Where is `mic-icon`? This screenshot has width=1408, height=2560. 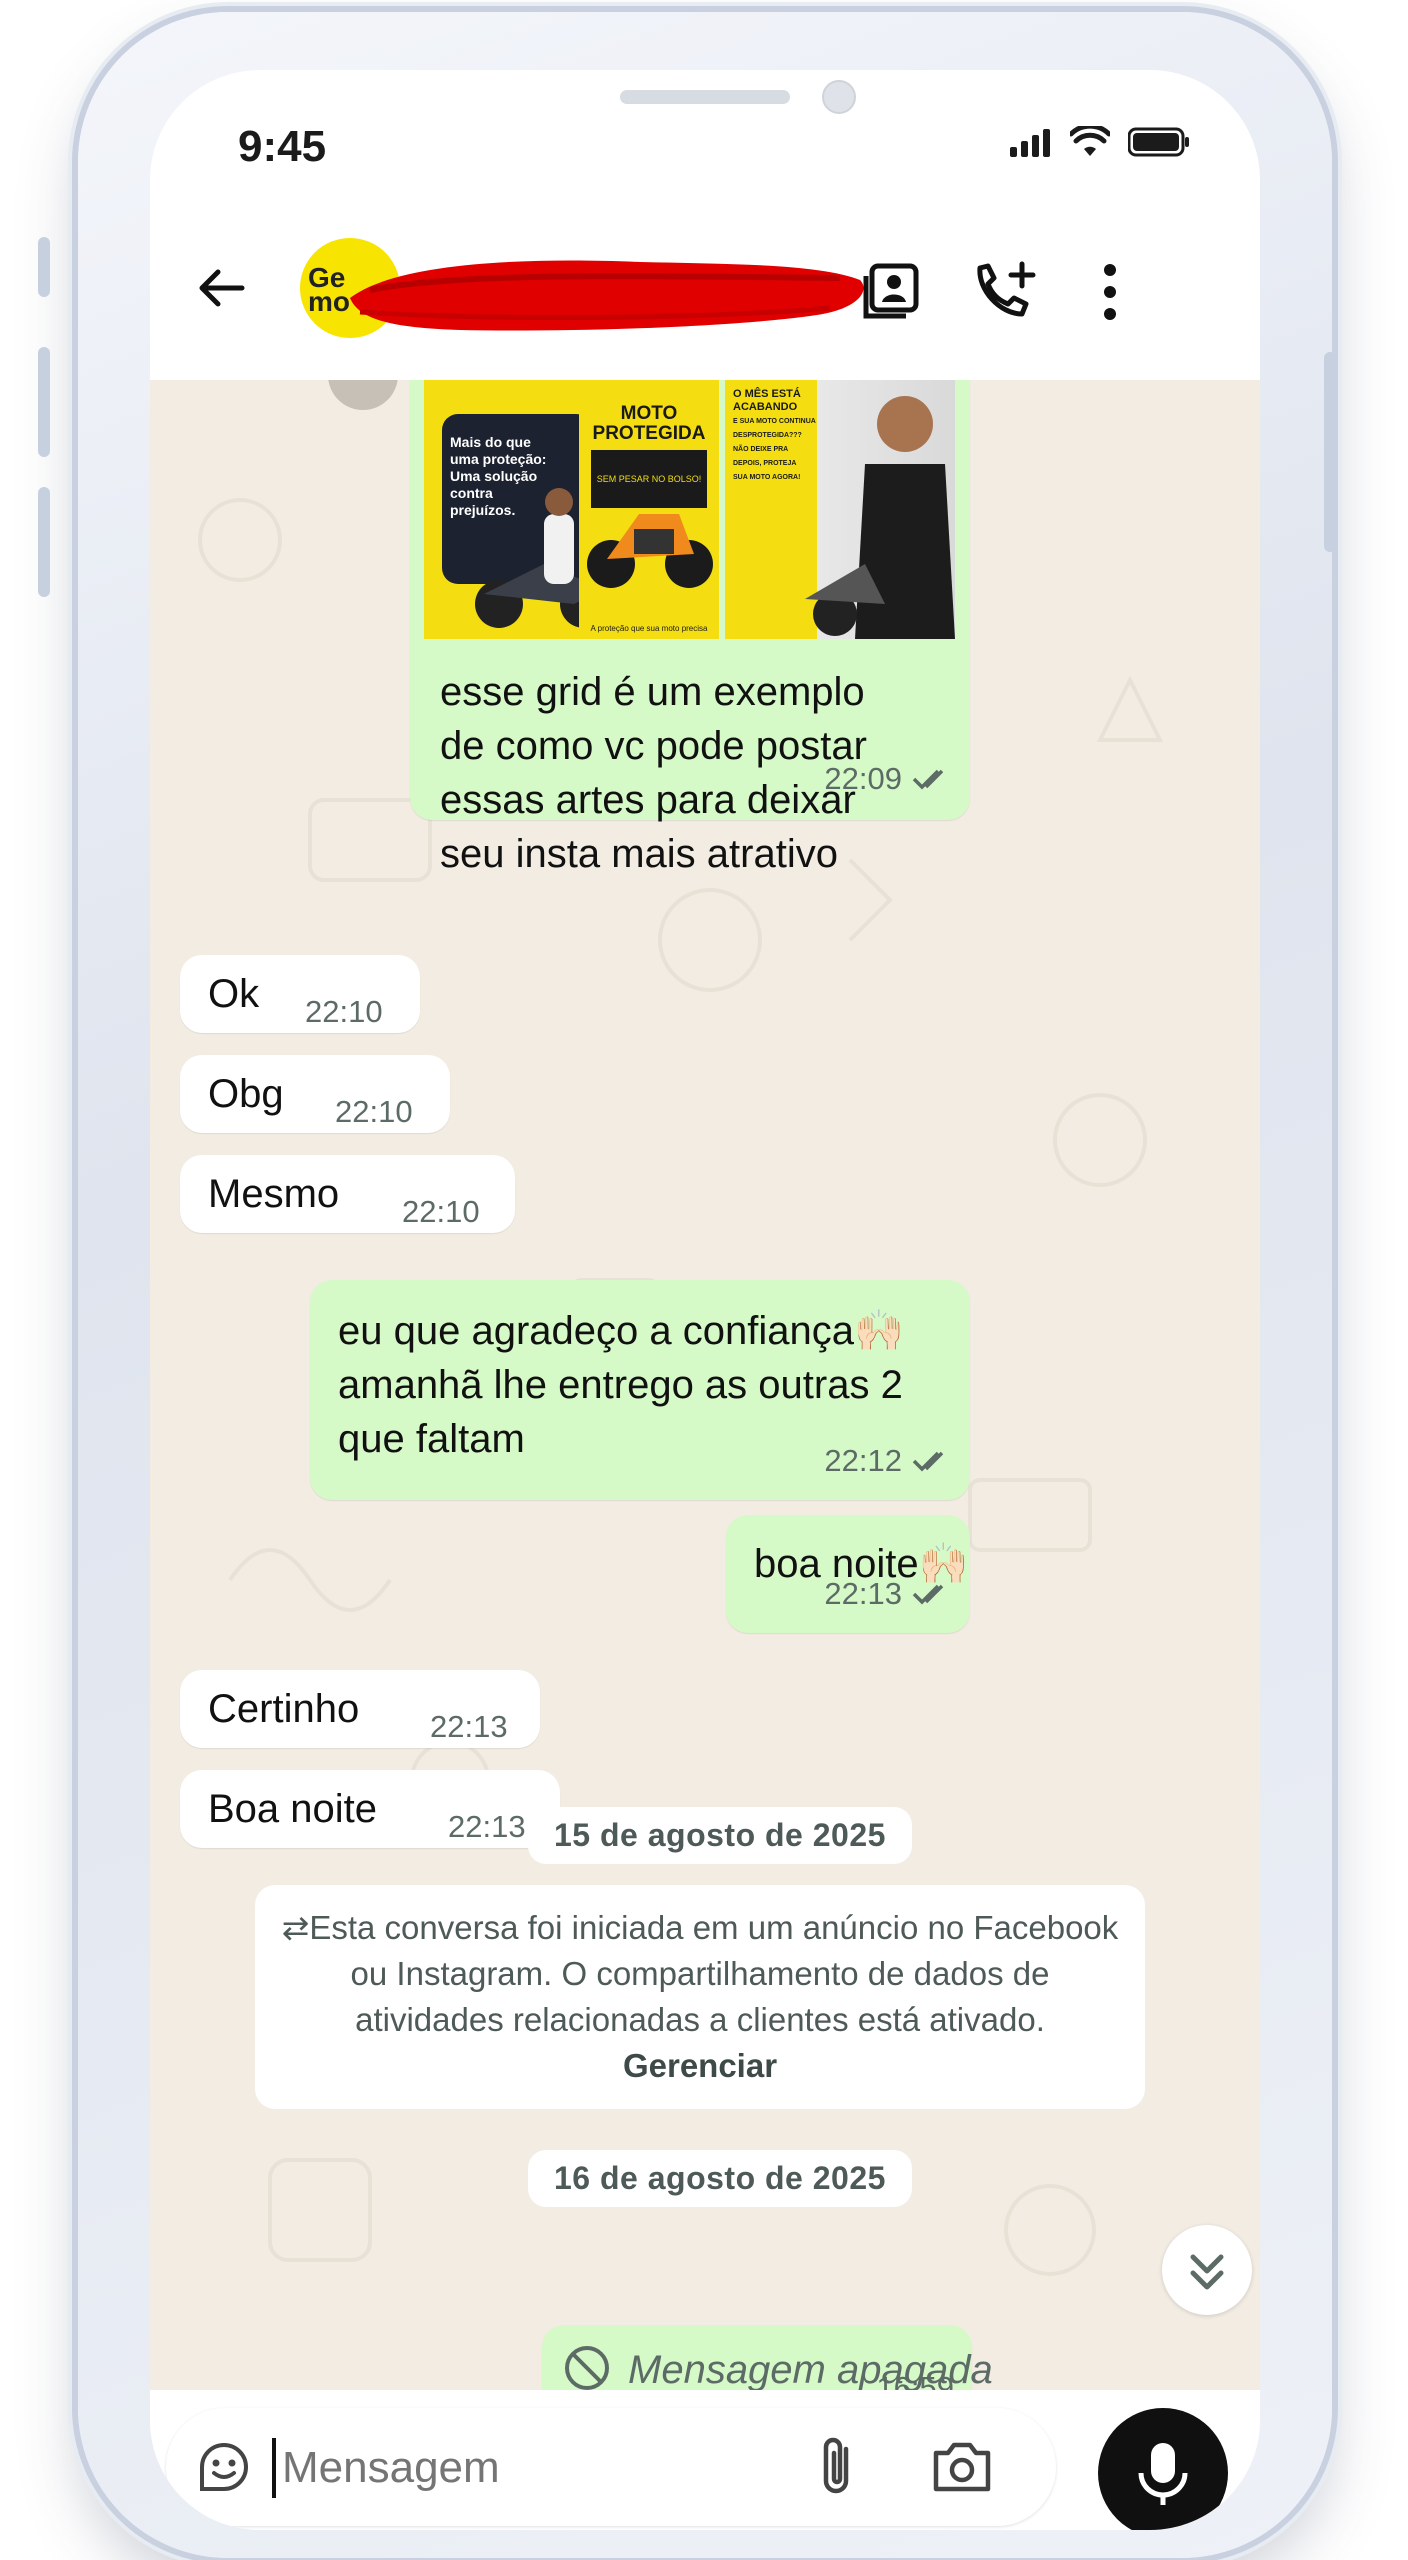 mic-icon is located at coordinates (1163, 2474).